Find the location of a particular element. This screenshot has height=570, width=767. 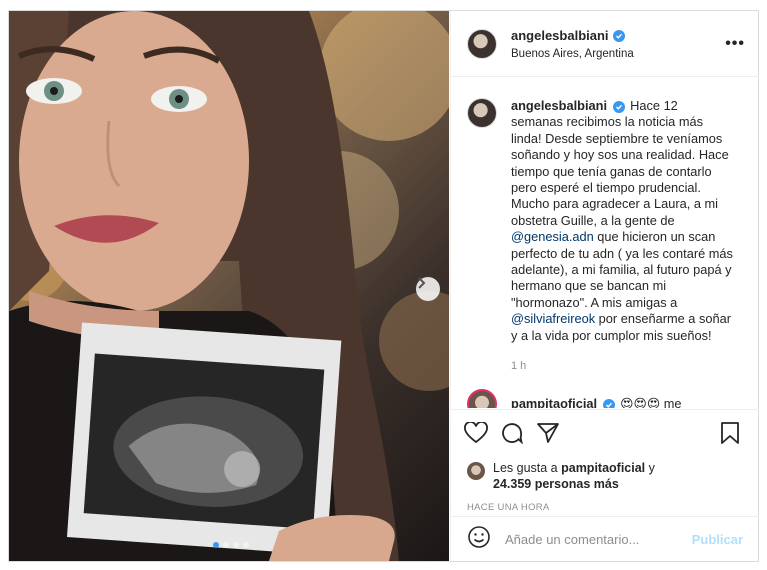

comment-emojis: 😍😍😍 is located at coordinates (640, 402).